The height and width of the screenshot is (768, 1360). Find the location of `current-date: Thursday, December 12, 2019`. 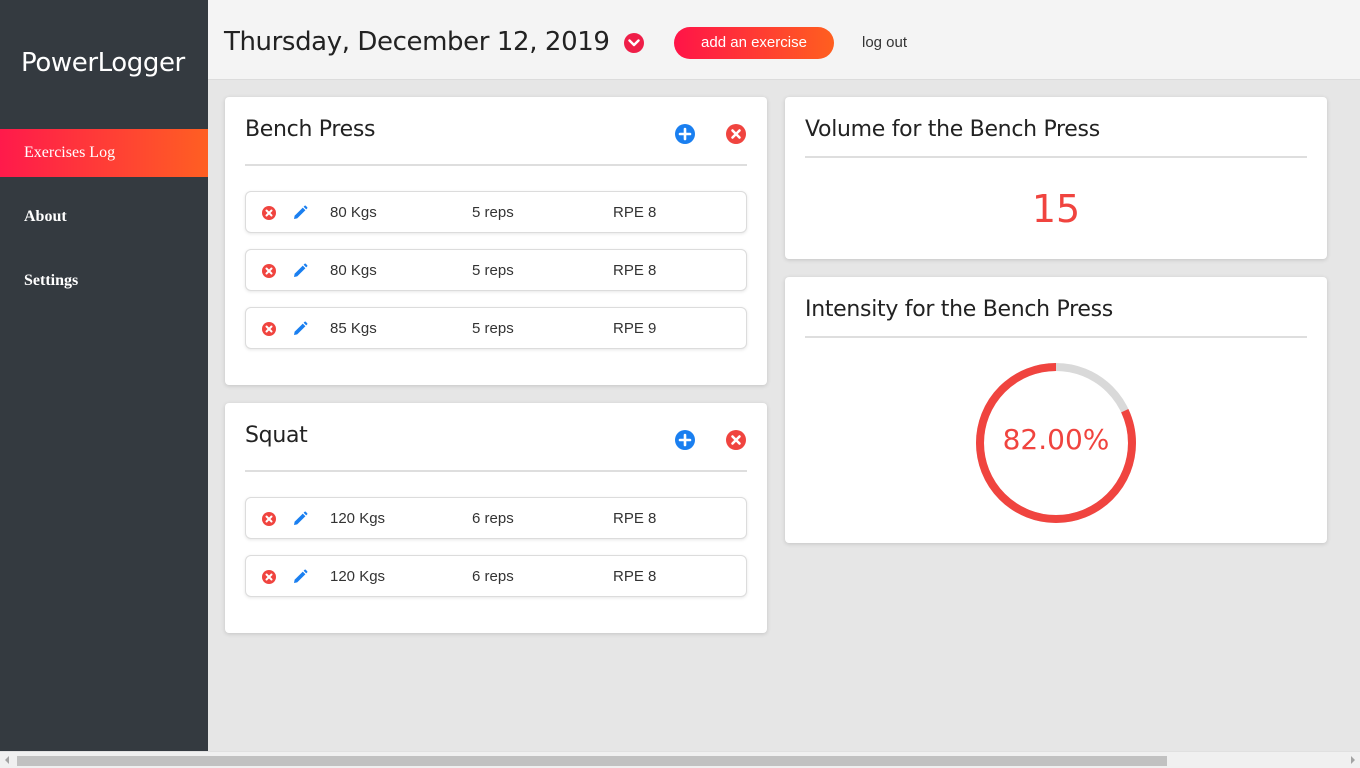

current-date: Thursday, December 12, 2019 is located at coordinates (417, 42).